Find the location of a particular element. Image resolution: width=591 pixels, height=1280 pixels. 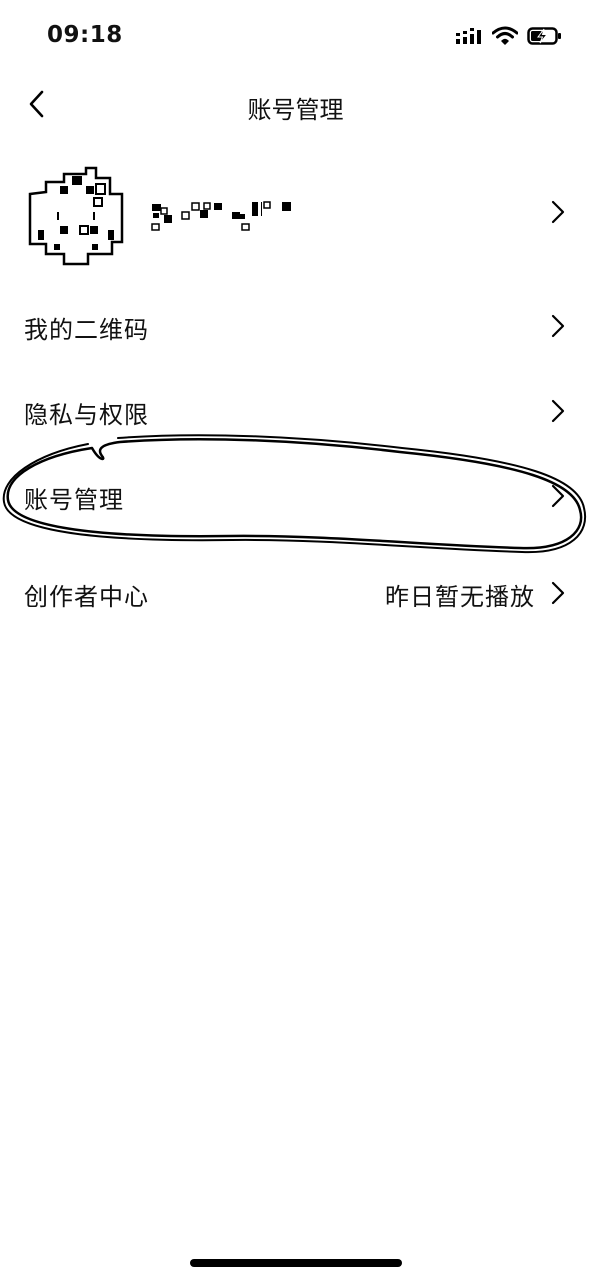

battery-charging-icon is located at coordinates (545, 36).